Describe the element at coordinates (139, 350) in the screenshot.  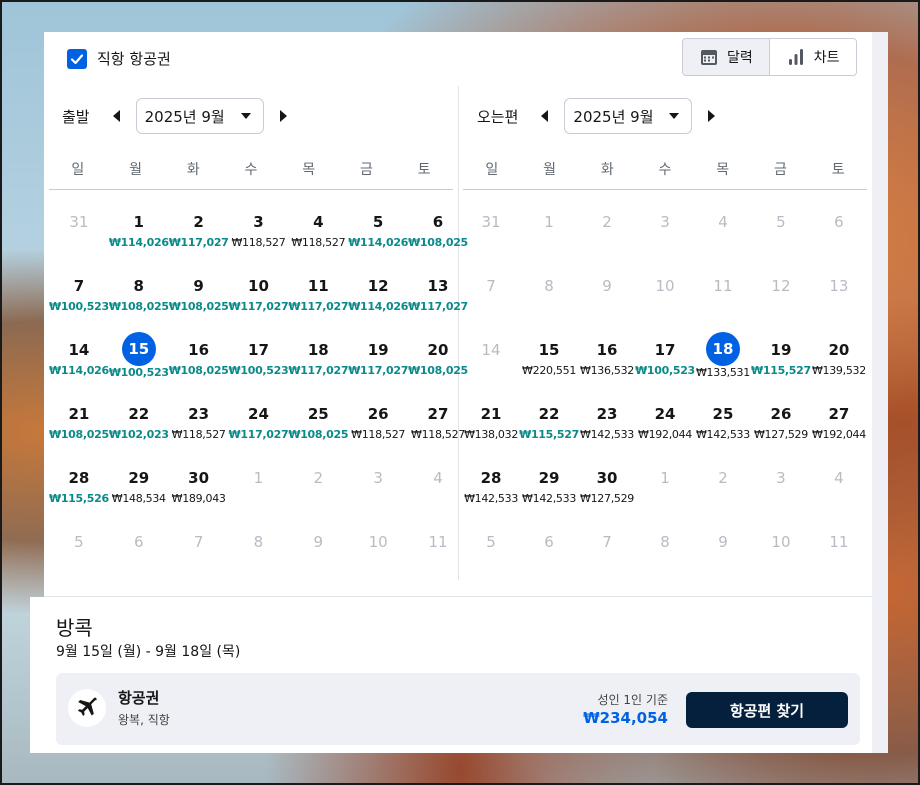
I see `calendar-day-selected: 15 ₩100,523` at that location.